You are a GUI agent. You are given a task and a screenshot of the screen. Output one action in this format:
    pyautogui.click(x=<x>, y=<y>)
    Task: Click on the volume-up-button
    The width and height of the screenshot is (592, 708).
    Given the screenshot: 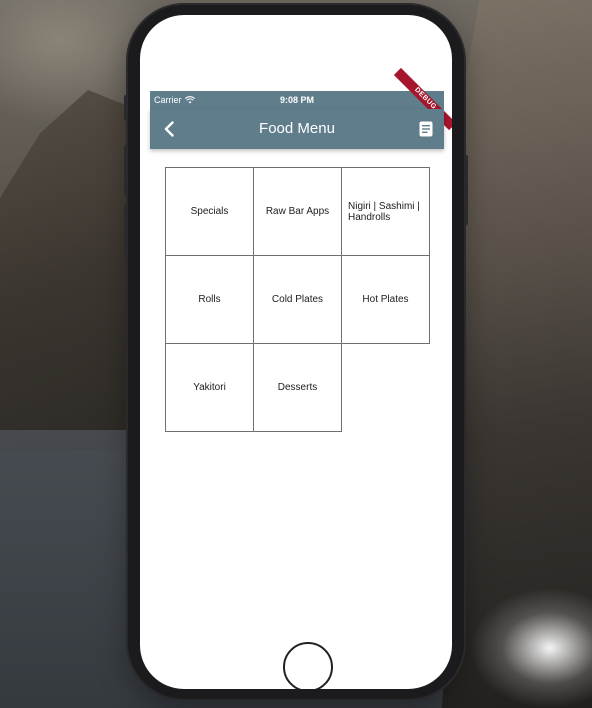 What is the action you would take?
    pyautogui.click(x=126, y=170)
    